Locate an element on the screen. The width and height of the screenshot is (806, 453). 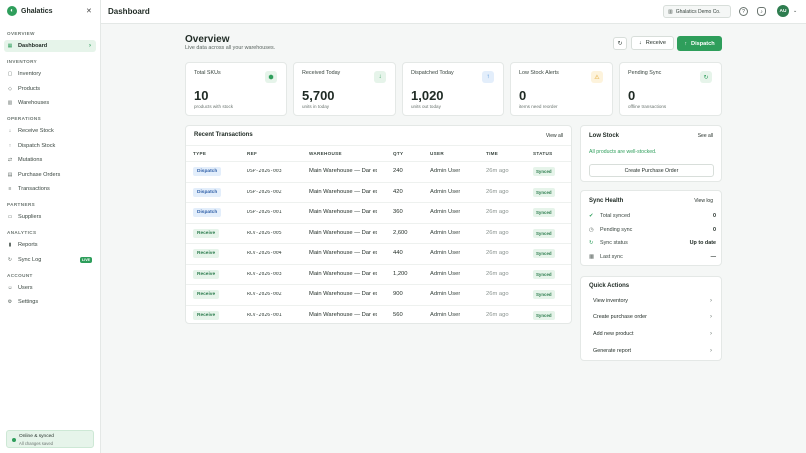
clock-icon: ◷ is located at coordinates (591, 230).